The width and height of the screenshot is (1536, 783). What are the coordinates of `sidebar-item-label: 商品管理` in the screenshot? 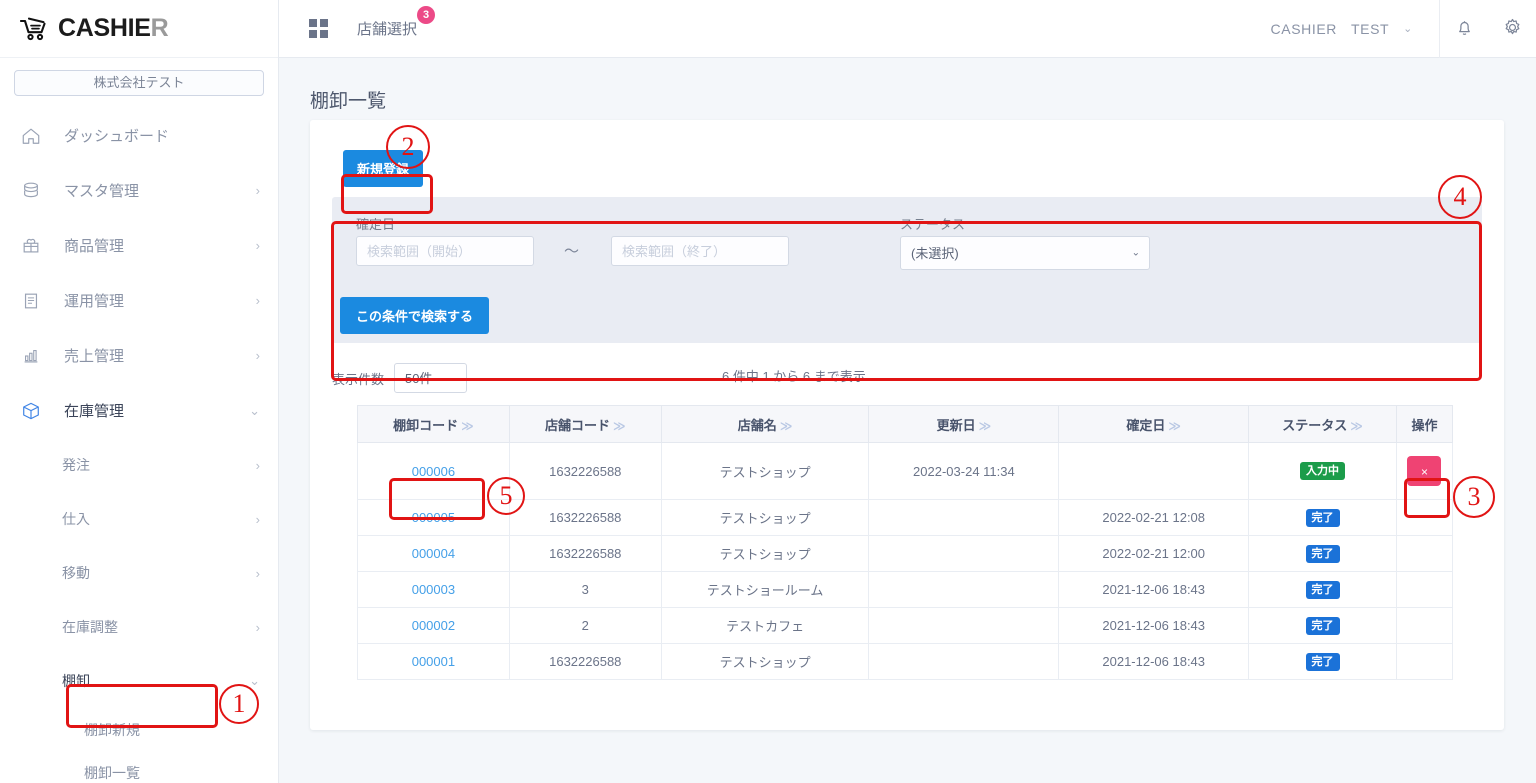 It's located at (94, 246).